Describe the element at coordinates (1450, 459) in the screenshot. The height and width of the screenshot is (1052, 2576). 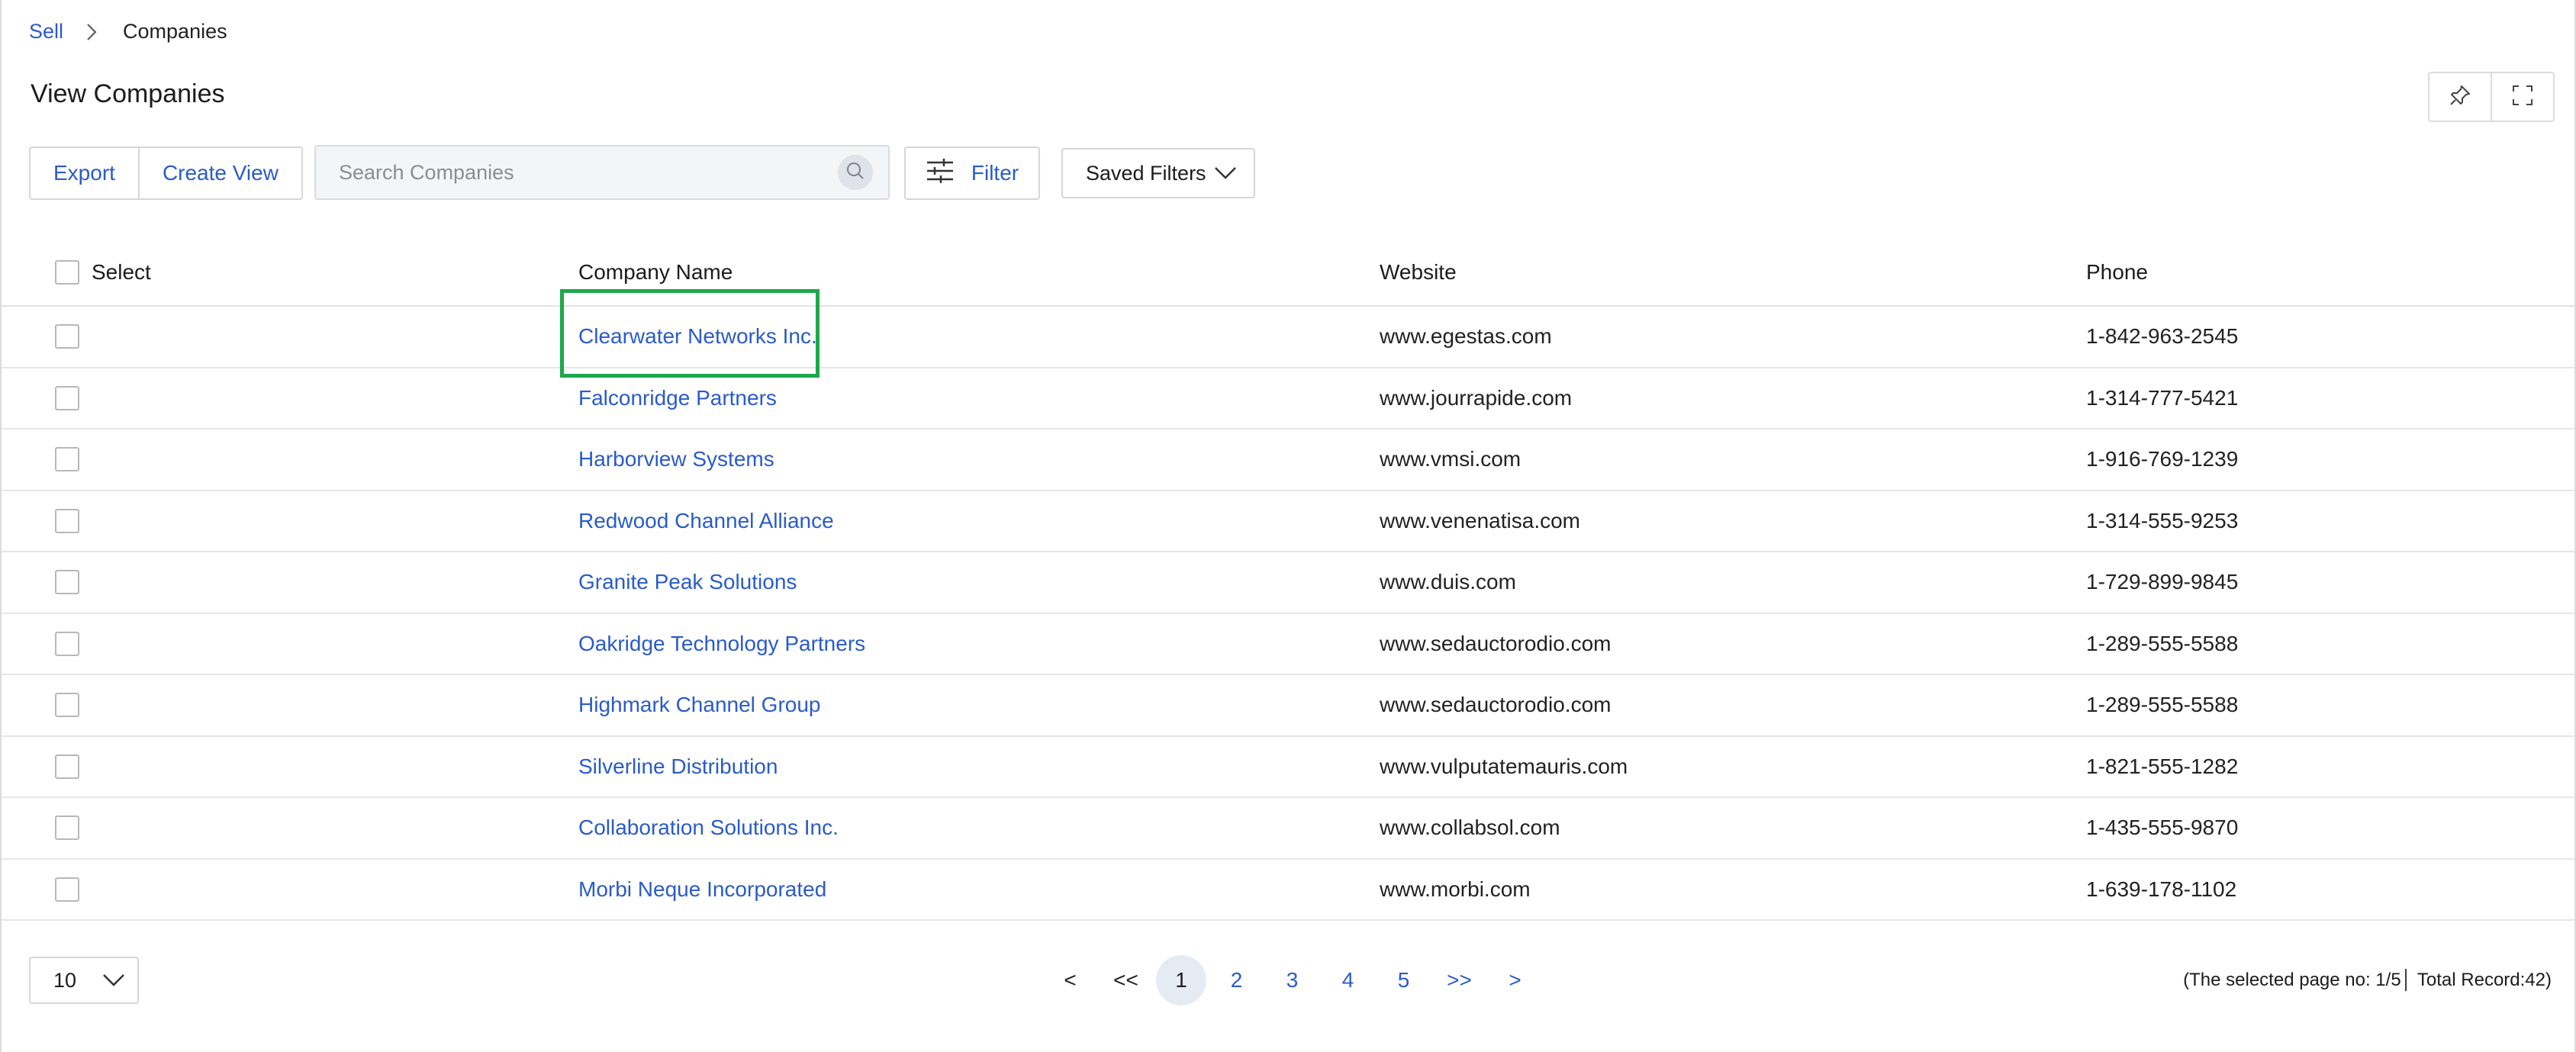
I see `website-cell: www.vmsi.com` at that location.